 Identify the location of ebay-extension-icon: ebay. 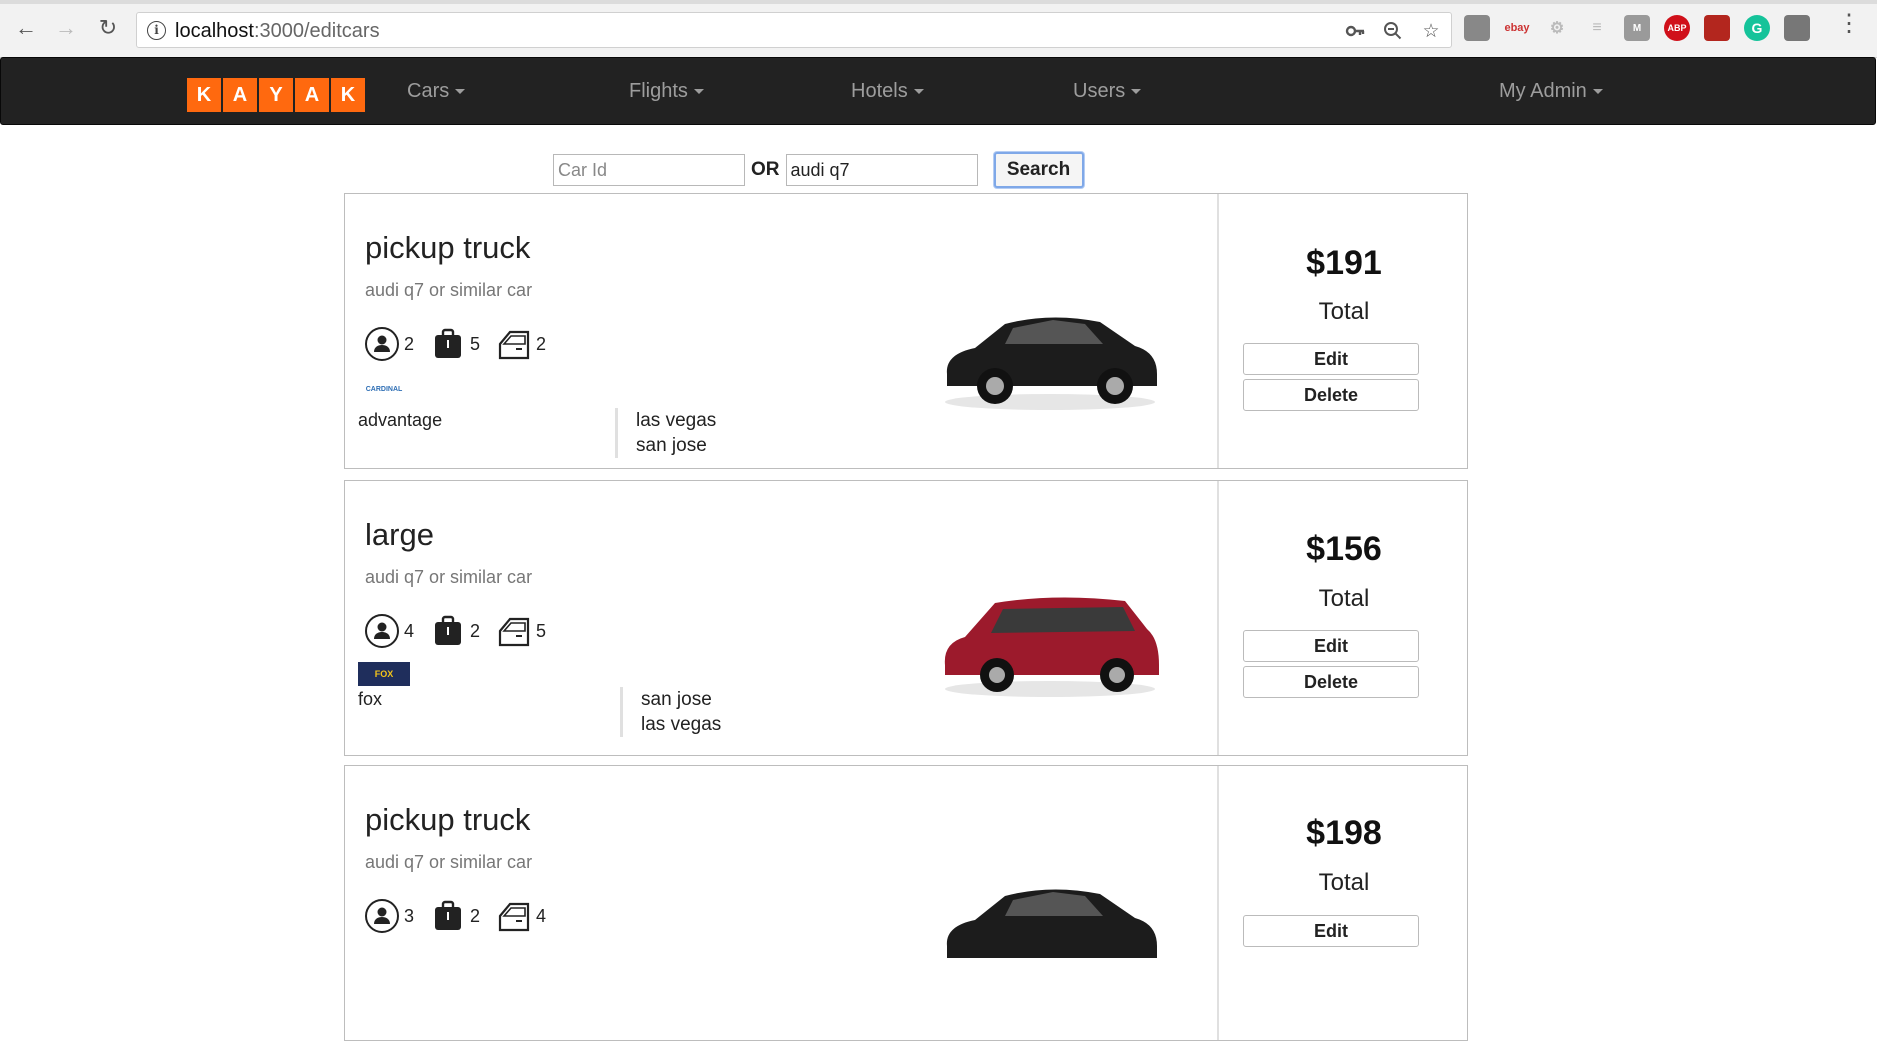
(1517, 28).